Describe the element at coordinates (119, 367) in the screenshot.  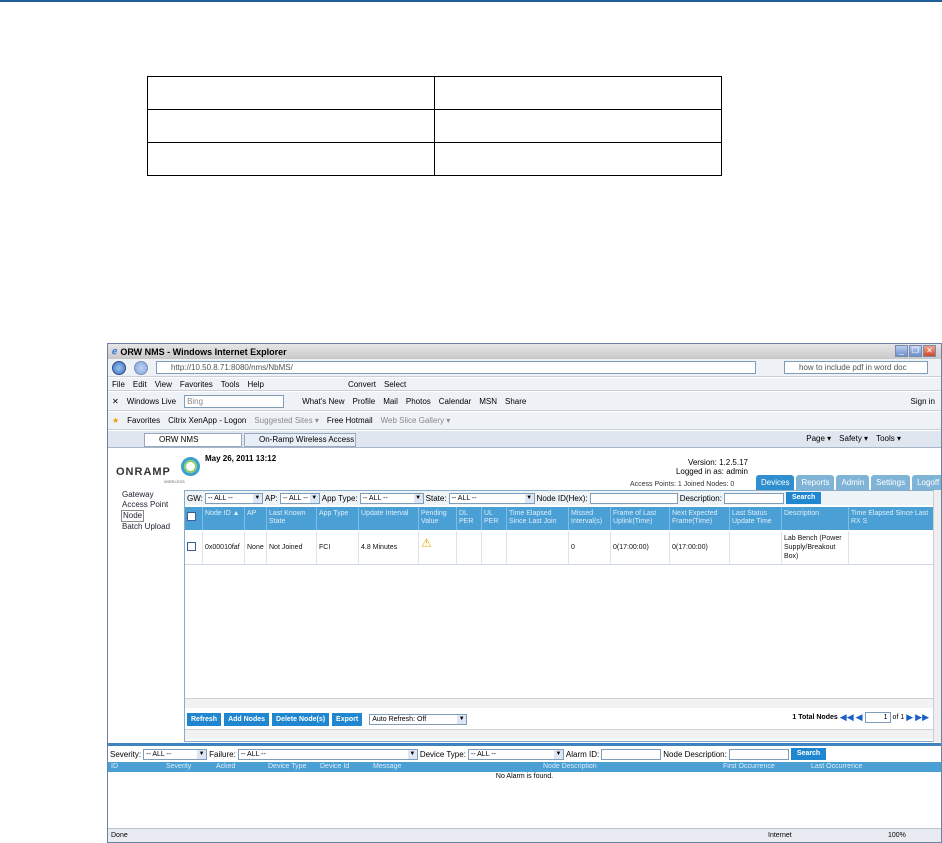
I see `back-button` at that location.